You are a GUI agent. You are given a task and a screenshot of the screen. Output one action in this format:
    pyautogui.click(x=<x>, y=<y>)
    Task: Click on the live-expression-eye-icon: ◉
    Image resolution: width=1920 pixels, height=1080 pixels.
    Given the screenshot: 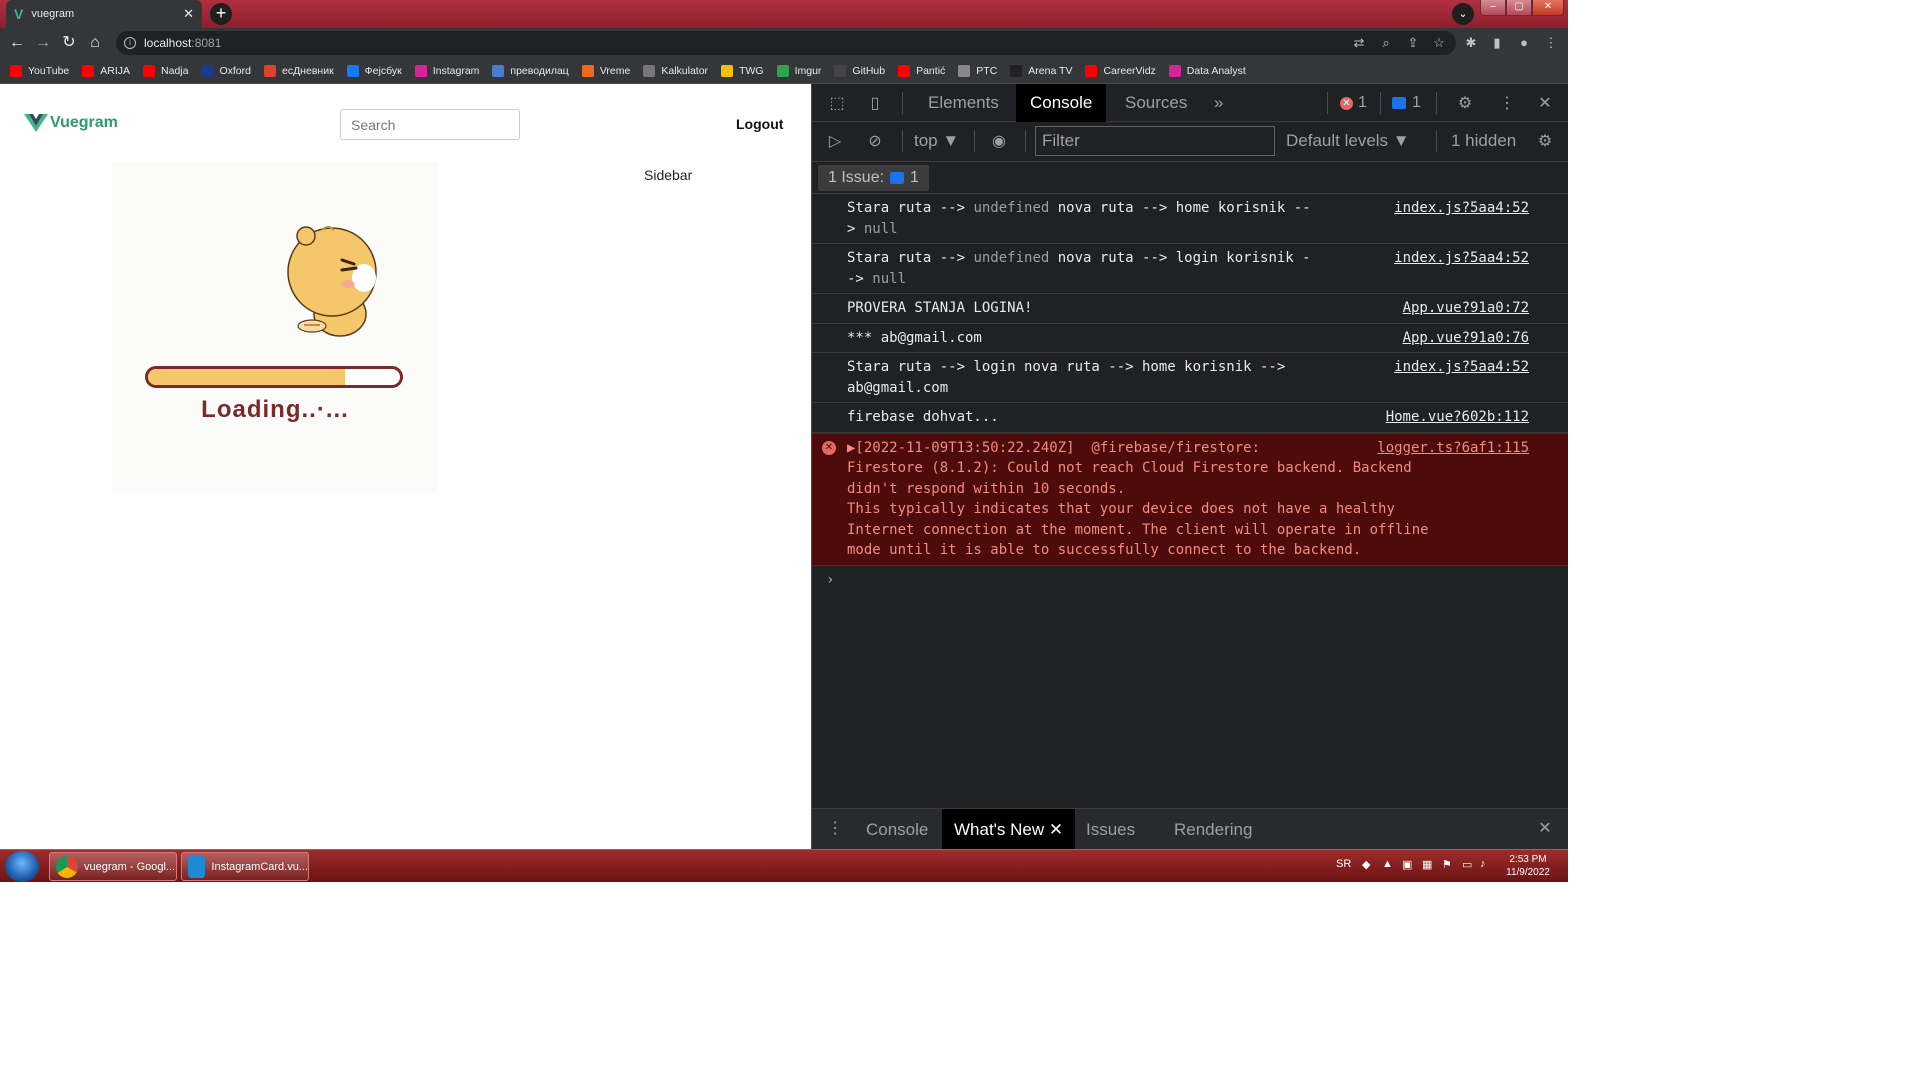 What is the action you would take?
    pyautogui.click(x=999, y=142)
    